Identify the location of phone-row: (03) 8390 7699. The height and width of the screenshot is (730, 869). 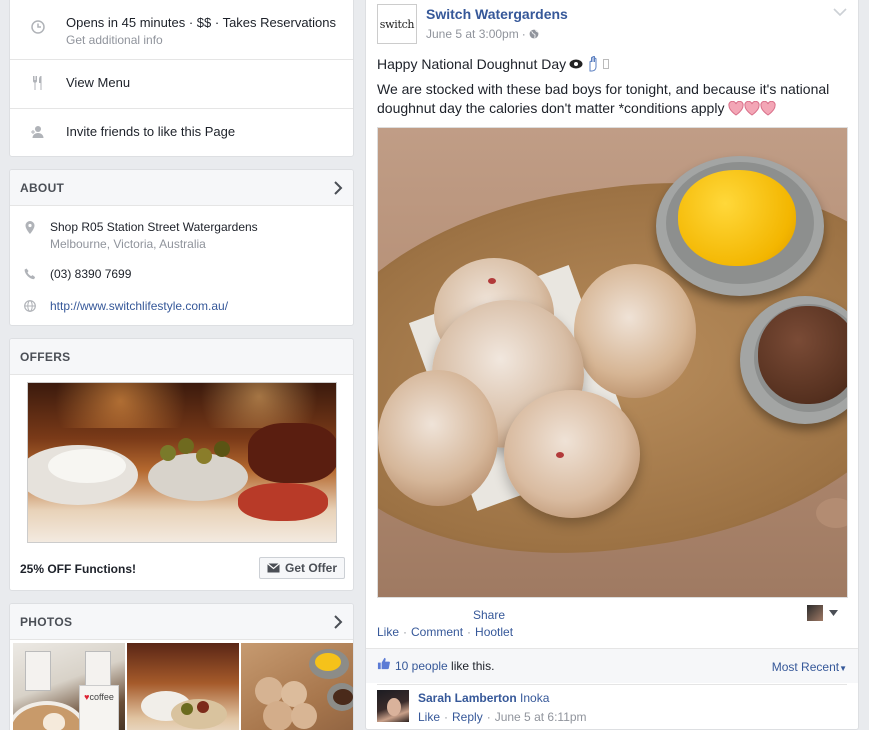
(181, 274).